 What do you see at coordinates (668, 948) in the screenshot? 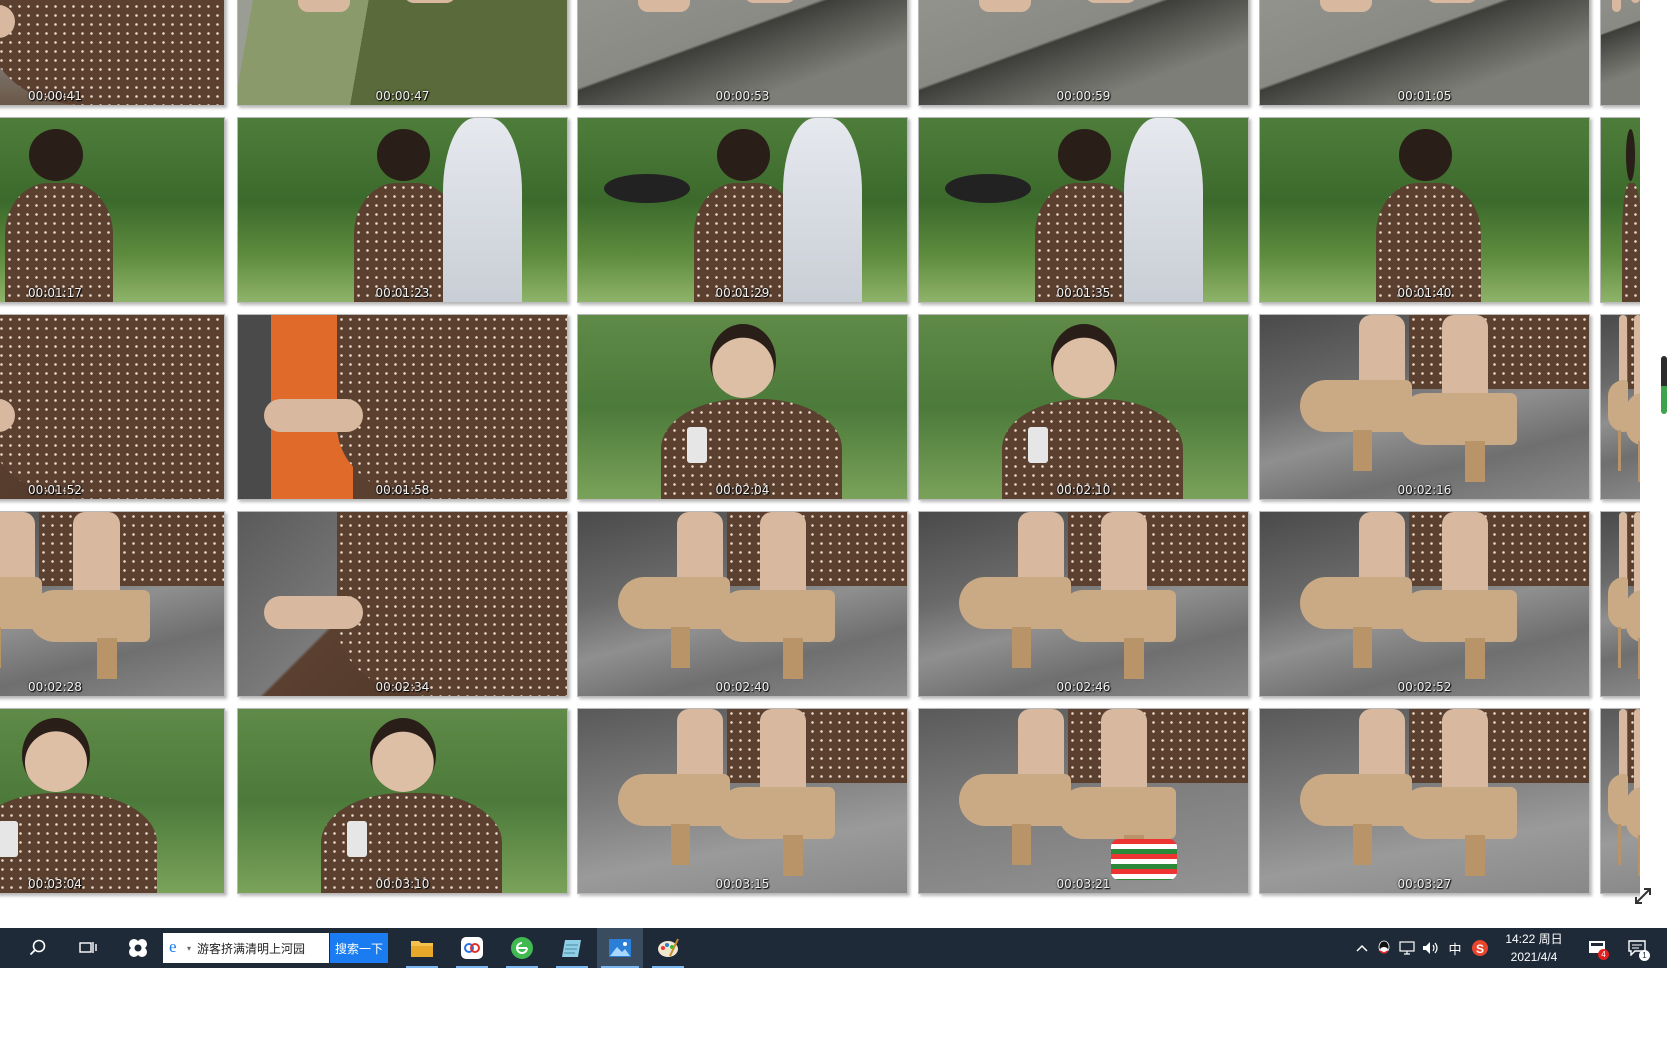
I see `paint-icon` at bounding box center [668, 948].